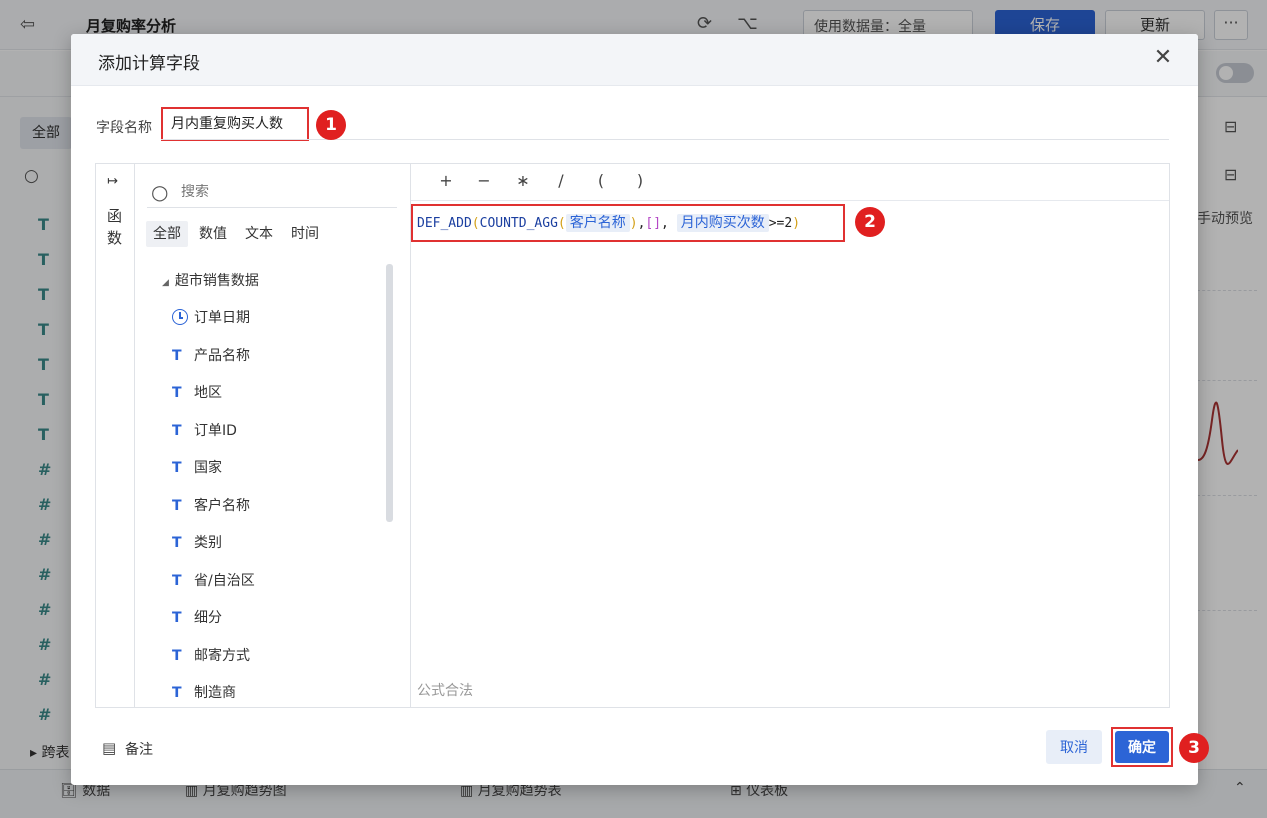 This screenshot has width=1267, height=818. I want to click on comma-token: ,, so click(669, 223).